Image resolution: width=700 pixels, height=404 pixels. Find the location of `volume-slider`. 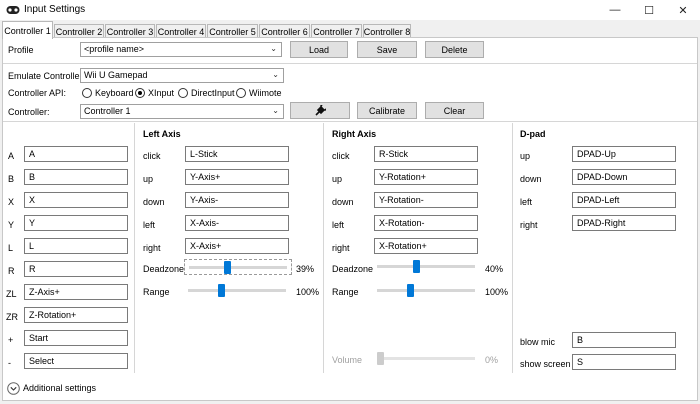

volume-slider is located at coordinates (427, 359).